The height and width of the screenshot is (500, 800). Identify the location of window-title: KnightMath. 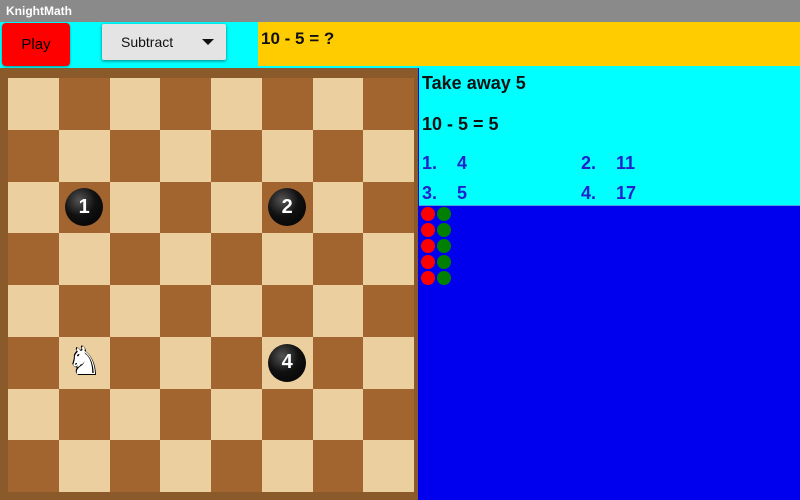
(400, 11).